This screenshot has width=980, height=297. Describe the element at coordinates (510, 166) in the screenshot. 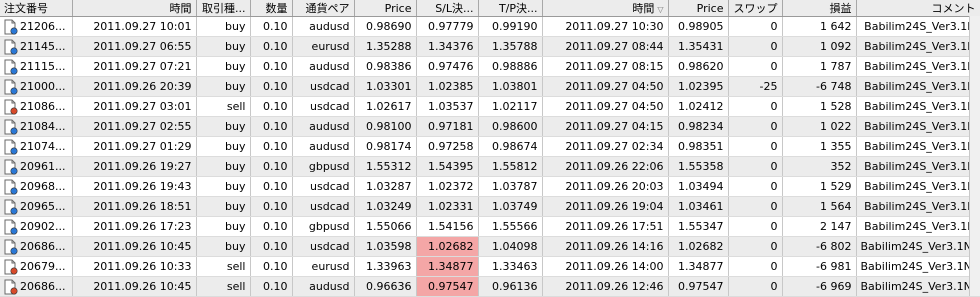

I see `tp-cell: 1.55812` at that location.